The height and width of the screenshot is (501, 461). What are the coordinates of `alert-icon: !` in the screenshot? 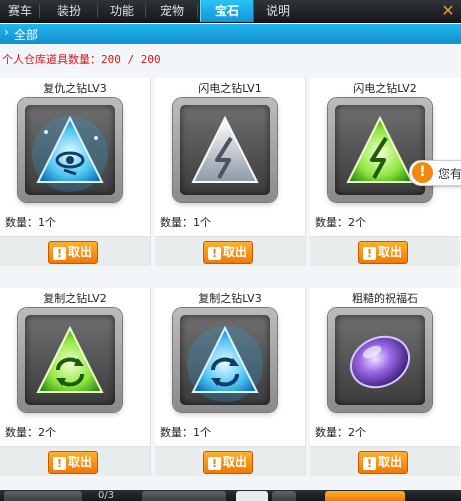 It's located at (422, 172).